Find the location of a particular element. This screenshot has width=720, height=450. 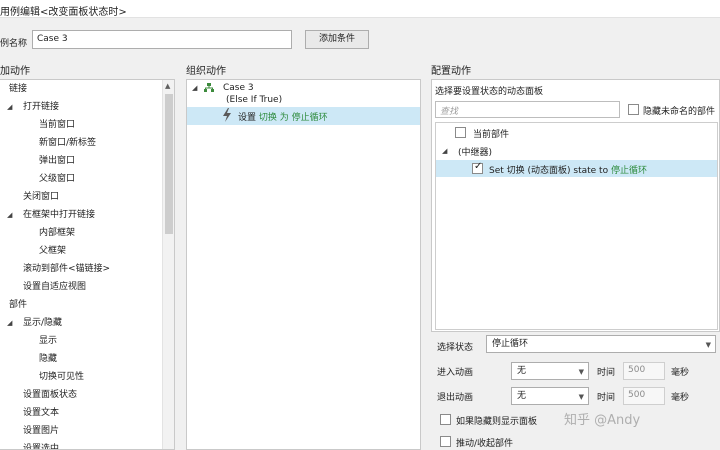

action-tree-item-label: 内部框架 is located at coordinates (57, 233).